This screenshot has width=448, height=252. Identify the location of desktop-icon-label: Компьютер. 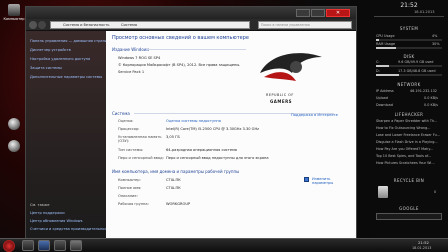
(14, 19).